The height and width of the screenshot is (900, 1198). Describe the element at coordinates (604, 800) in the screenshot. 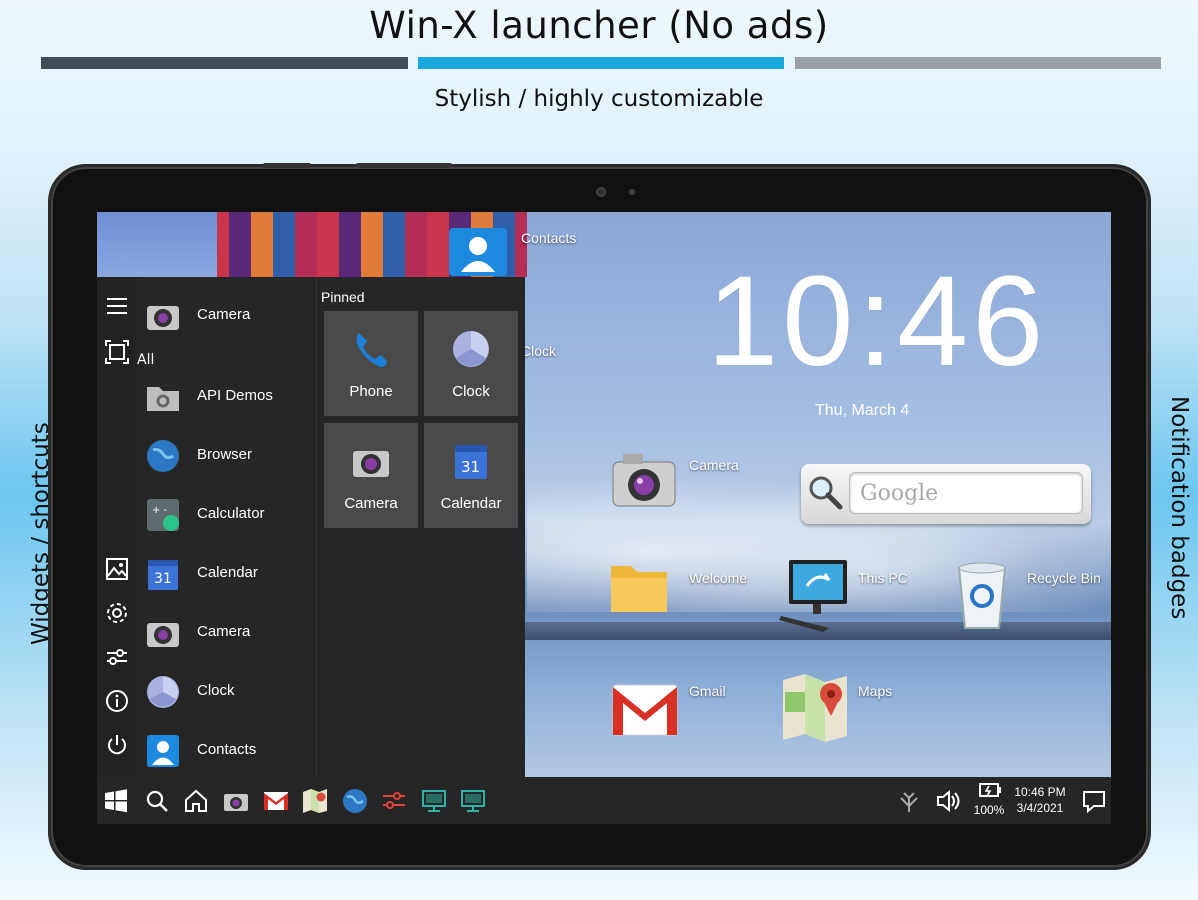

I see `taskbar: 100% 10:46 PM 3/4/2021` at that location.